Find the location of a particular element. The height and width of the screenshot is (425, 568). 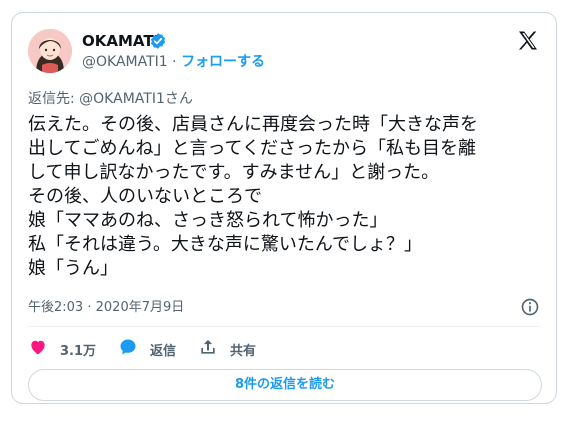

share-label: 共有 is located at coordinates (243, 351).